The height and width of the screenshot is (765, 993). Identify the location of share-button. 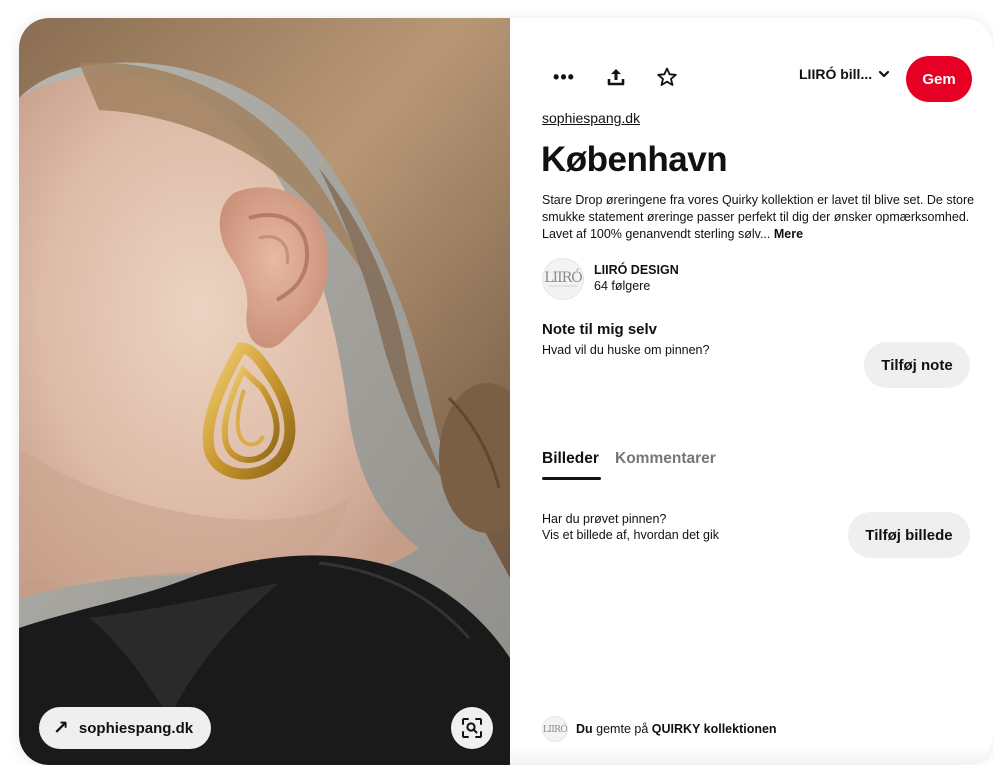
(616, 77).